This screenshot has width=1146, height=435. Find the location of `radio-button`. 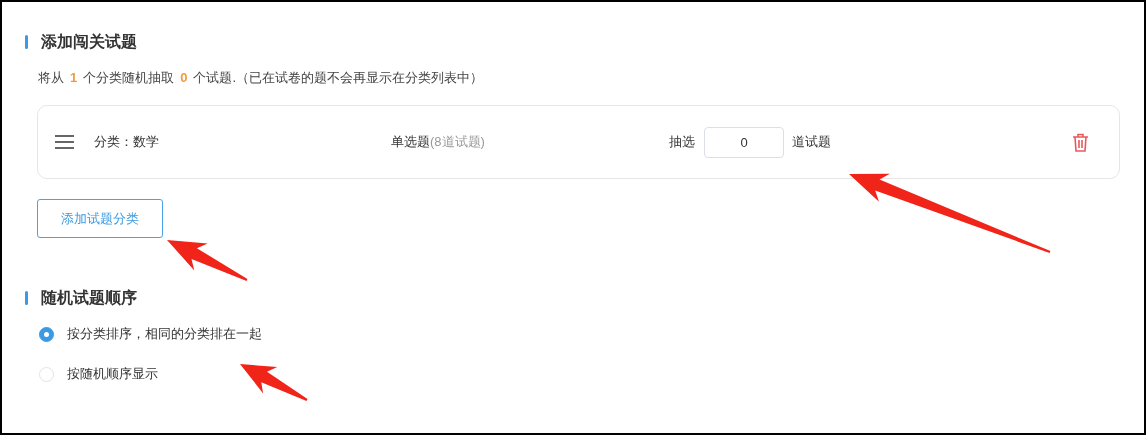

radio-button is located at coordinates (46, 334).